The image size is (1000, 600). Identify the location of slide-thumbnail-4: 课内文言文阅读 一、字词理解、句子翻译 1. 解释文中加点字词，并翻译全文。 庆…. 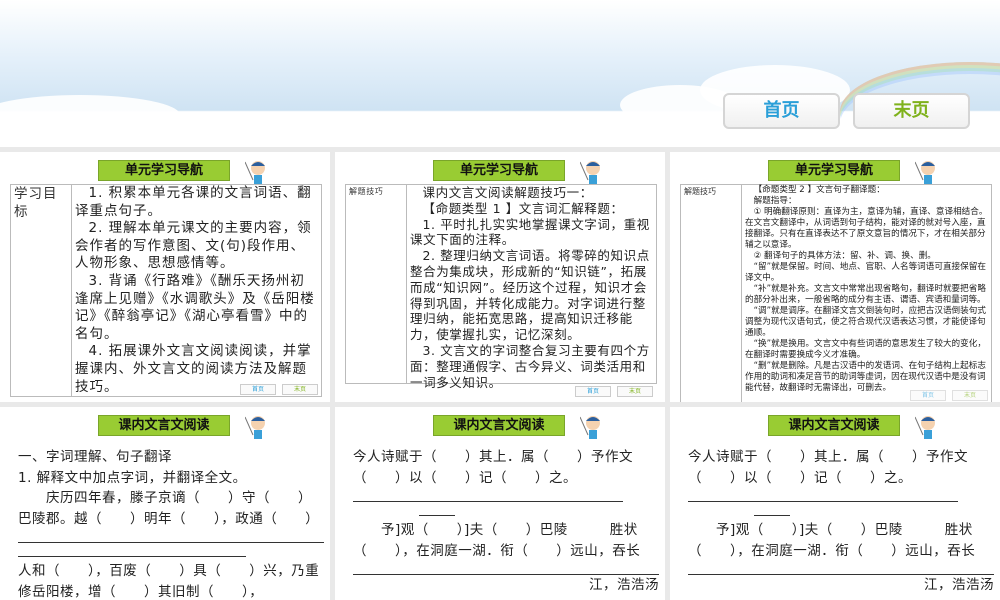
(165, 503).